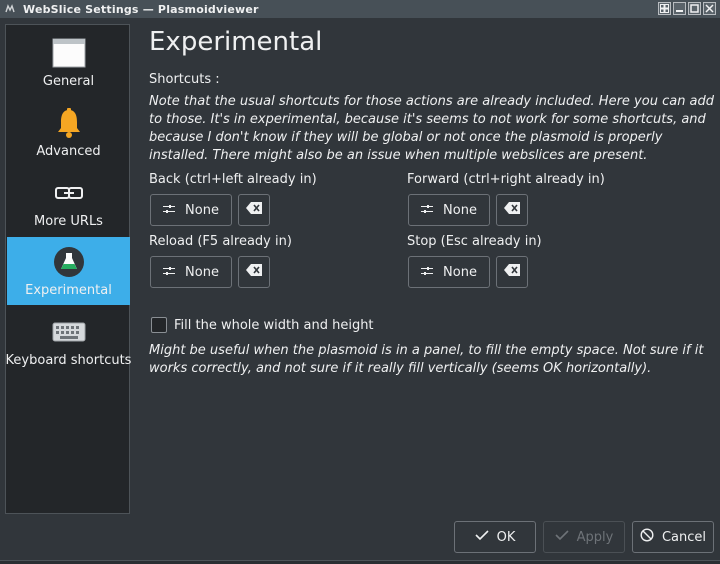  I want to click on window-titlebar: WebSlice Settings — Plasmoidviewer, so click(360, 9).